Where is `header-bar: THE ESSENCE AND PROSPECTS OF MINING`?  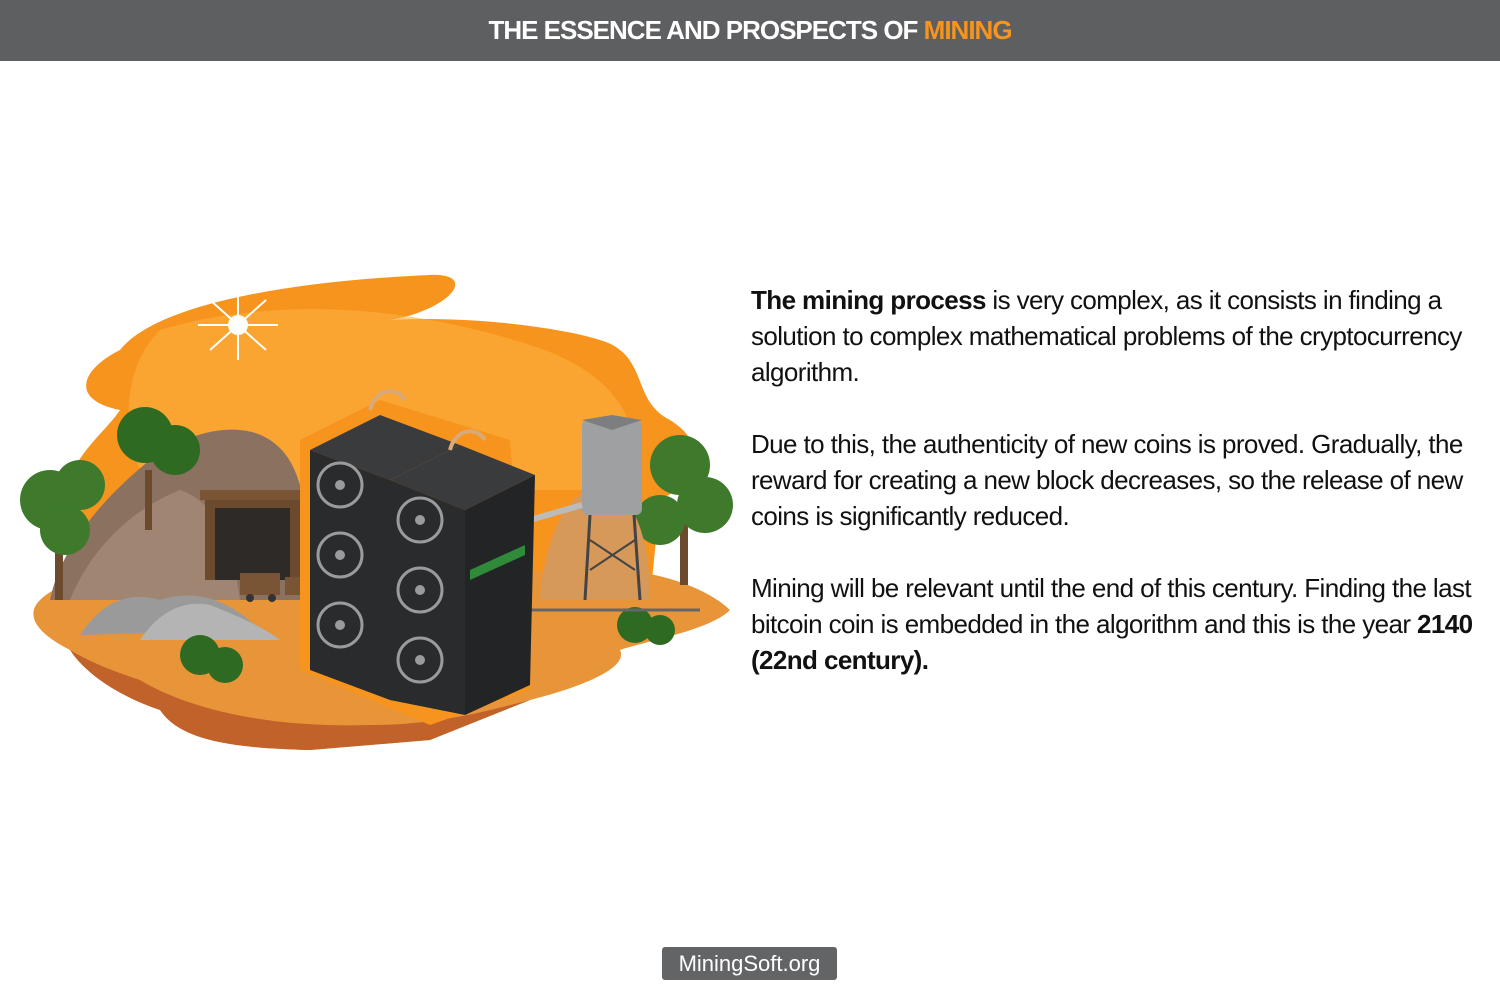
header-bar: THE ESSENCE AND PROSPECTS OF MINING is located at coordinates (750, 30).